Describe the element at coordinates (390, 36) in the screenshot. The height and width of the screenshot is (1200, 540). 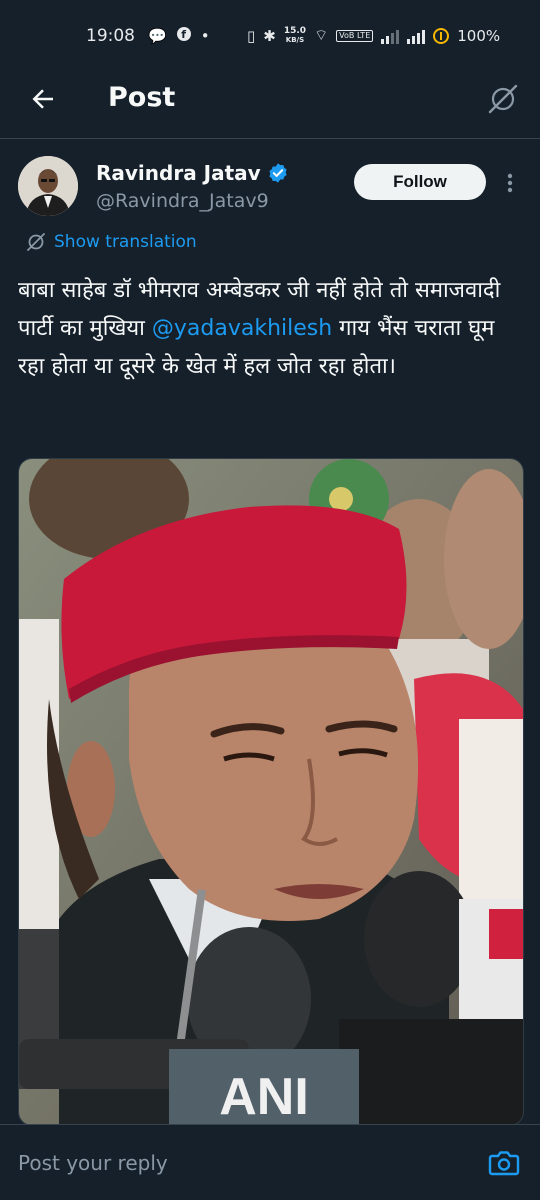
I see `signal-1-icon` at that location.